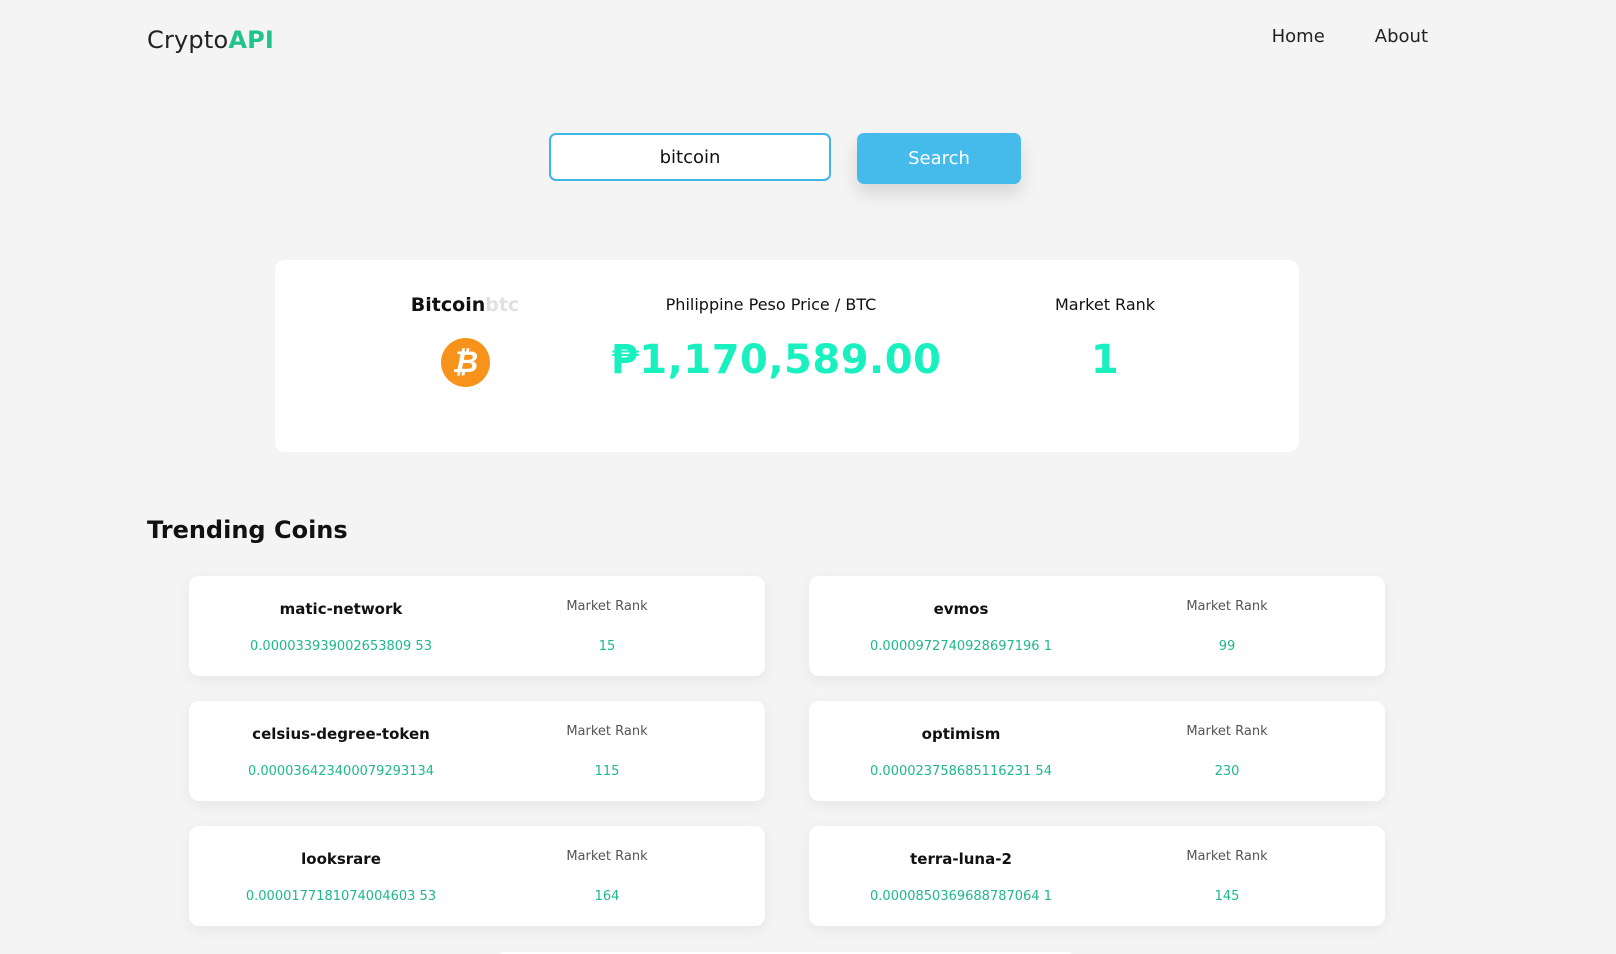 This screenshot has width=1616, height=954. I want to click on nav-about-link: About, so click(1401, 36).